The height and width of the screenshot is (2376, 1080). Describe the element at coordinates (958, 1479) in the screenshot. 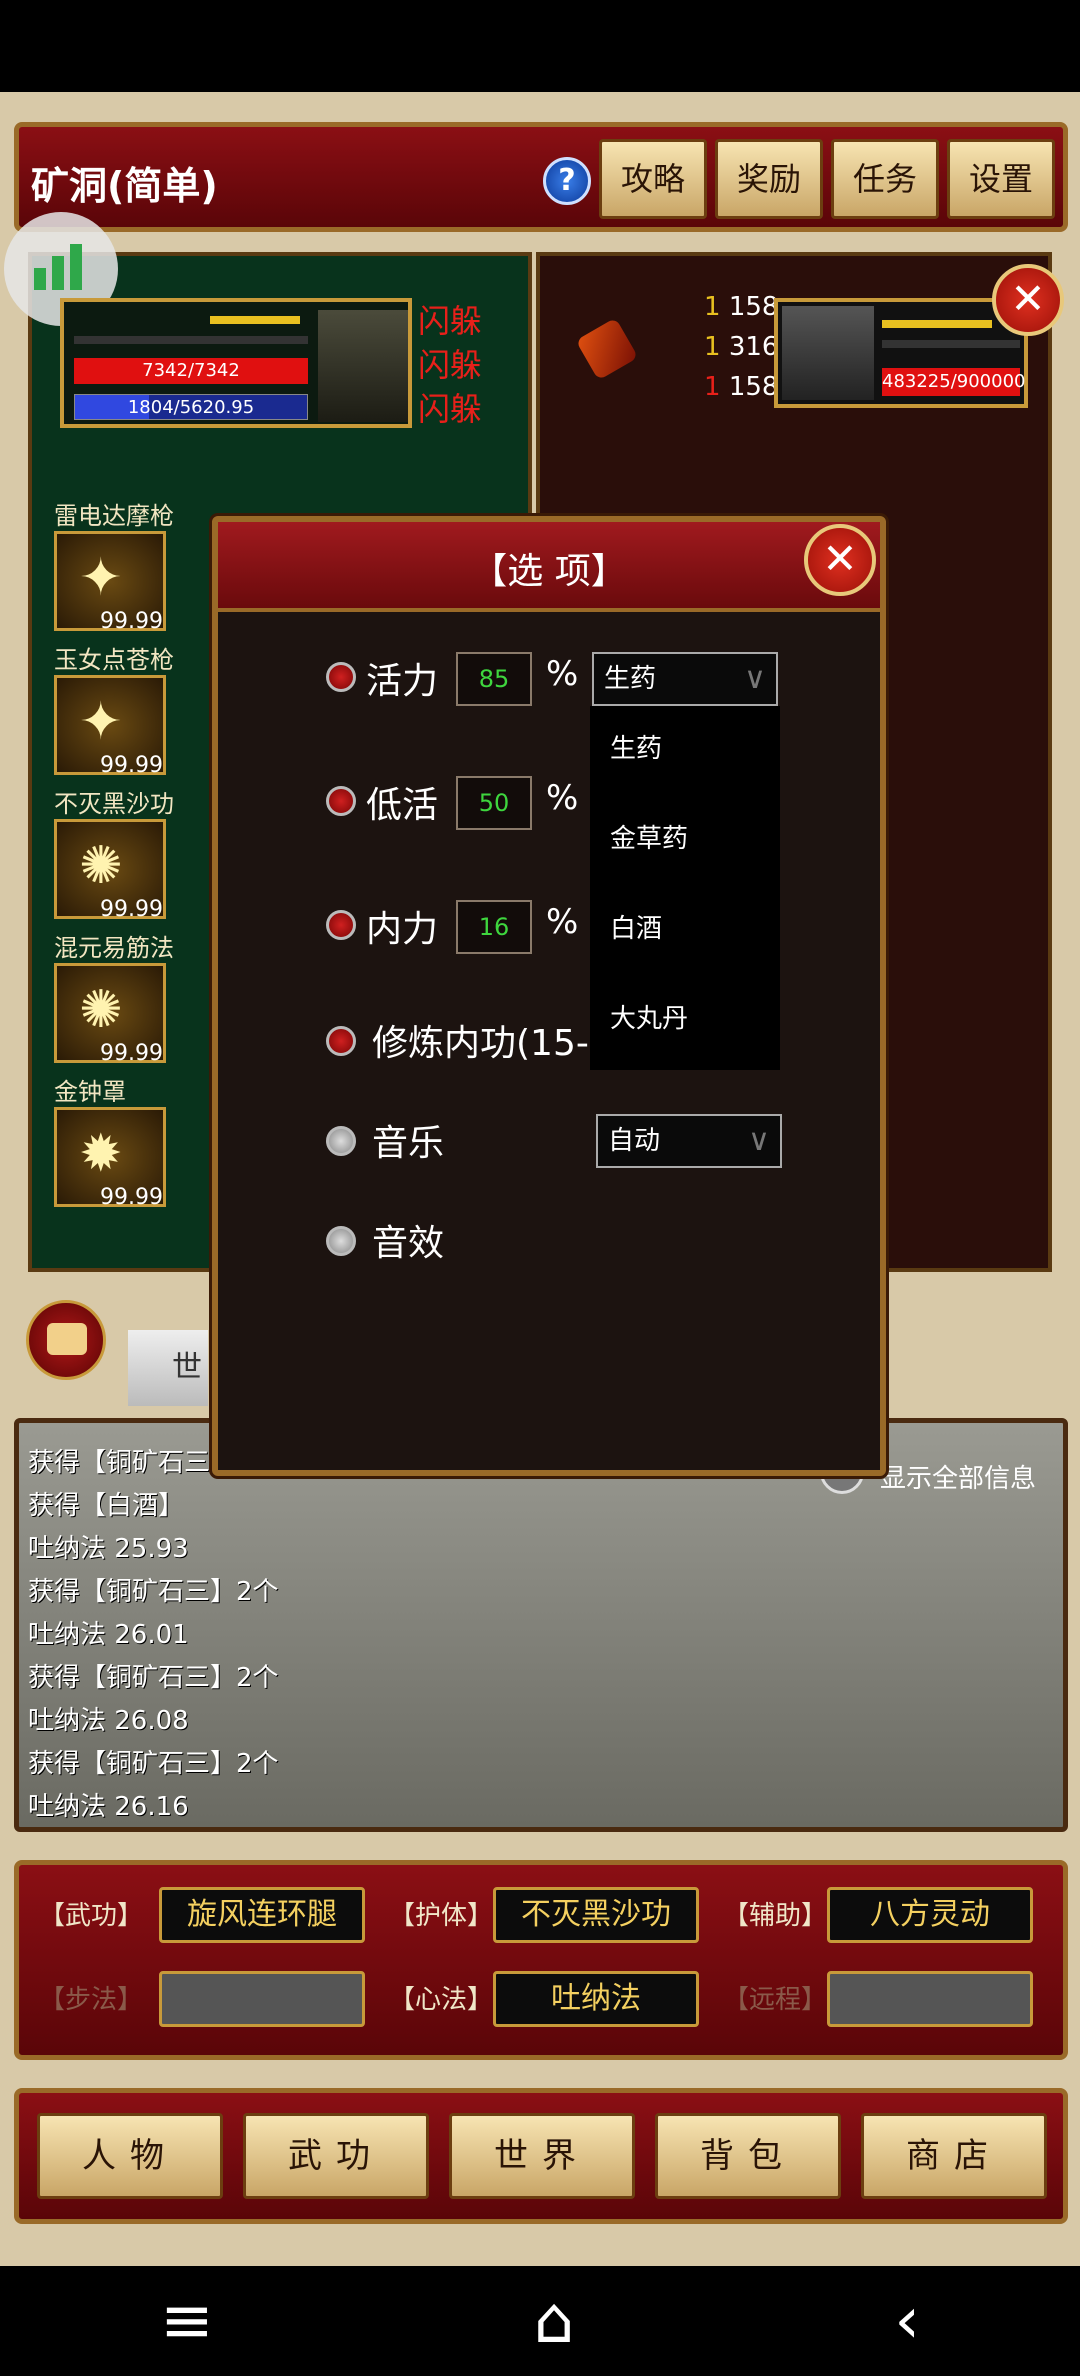

I see `show-all-label: 显示全部信息` at that location.